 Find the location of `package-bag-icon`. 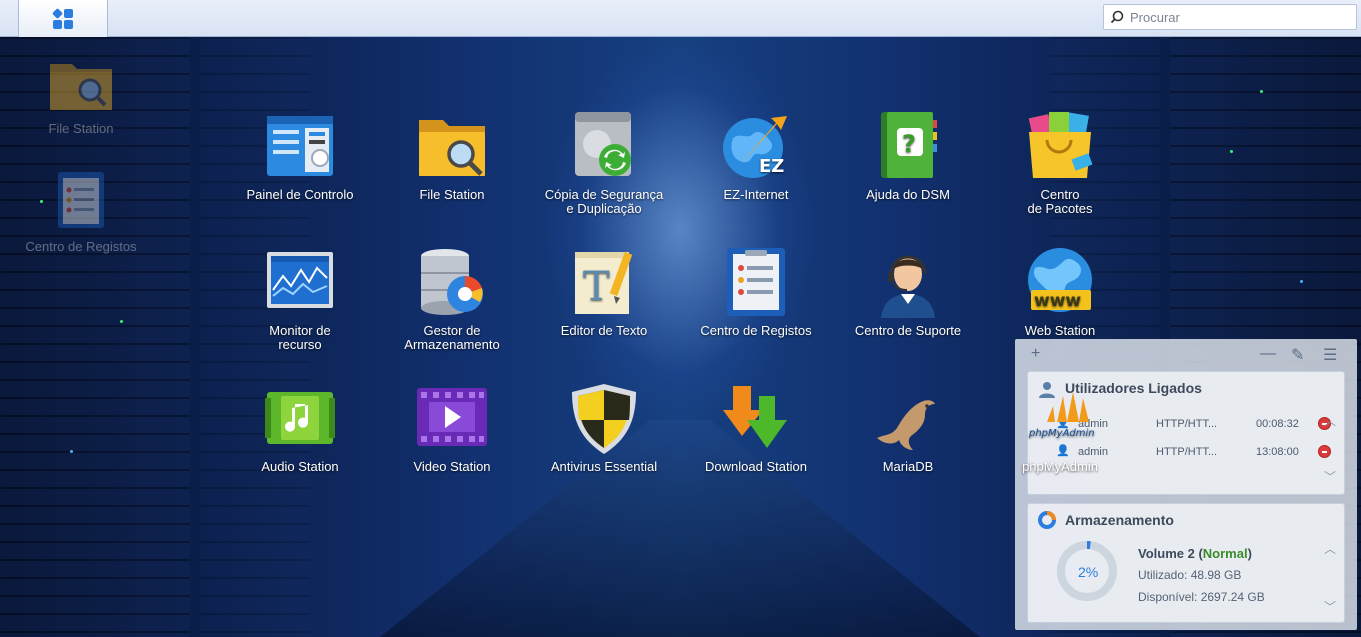

package-bag-icon is located at coordinates (1060, 147).